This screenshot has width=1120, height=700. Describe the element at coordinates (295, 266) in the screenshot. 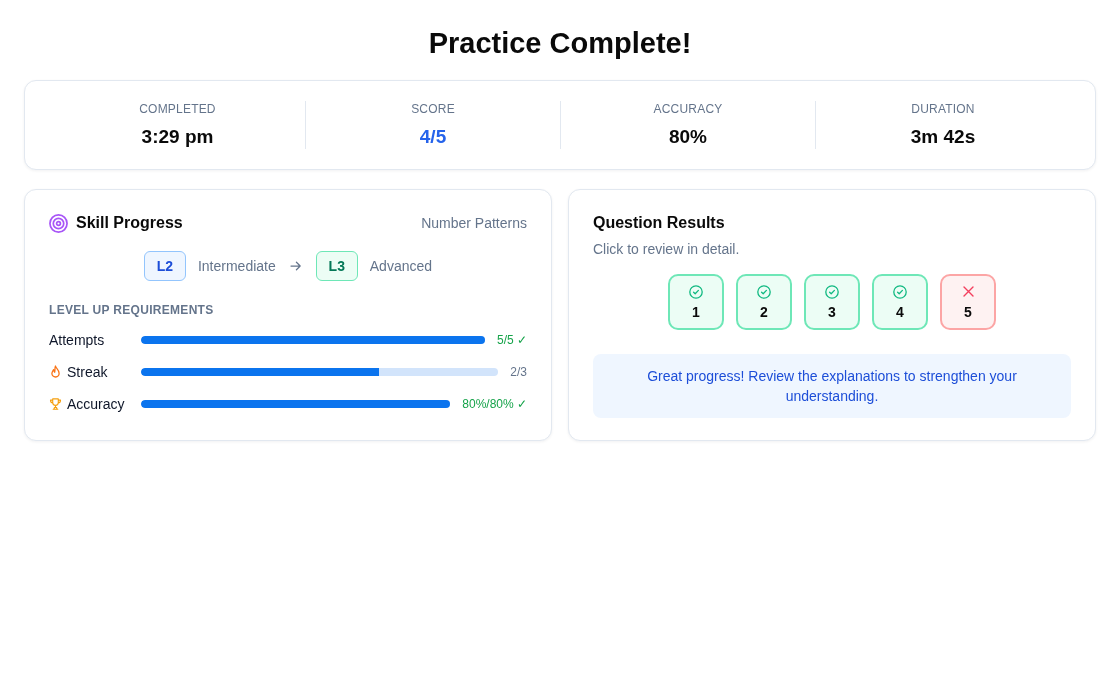

I see `arrow-right-icon` at that location.